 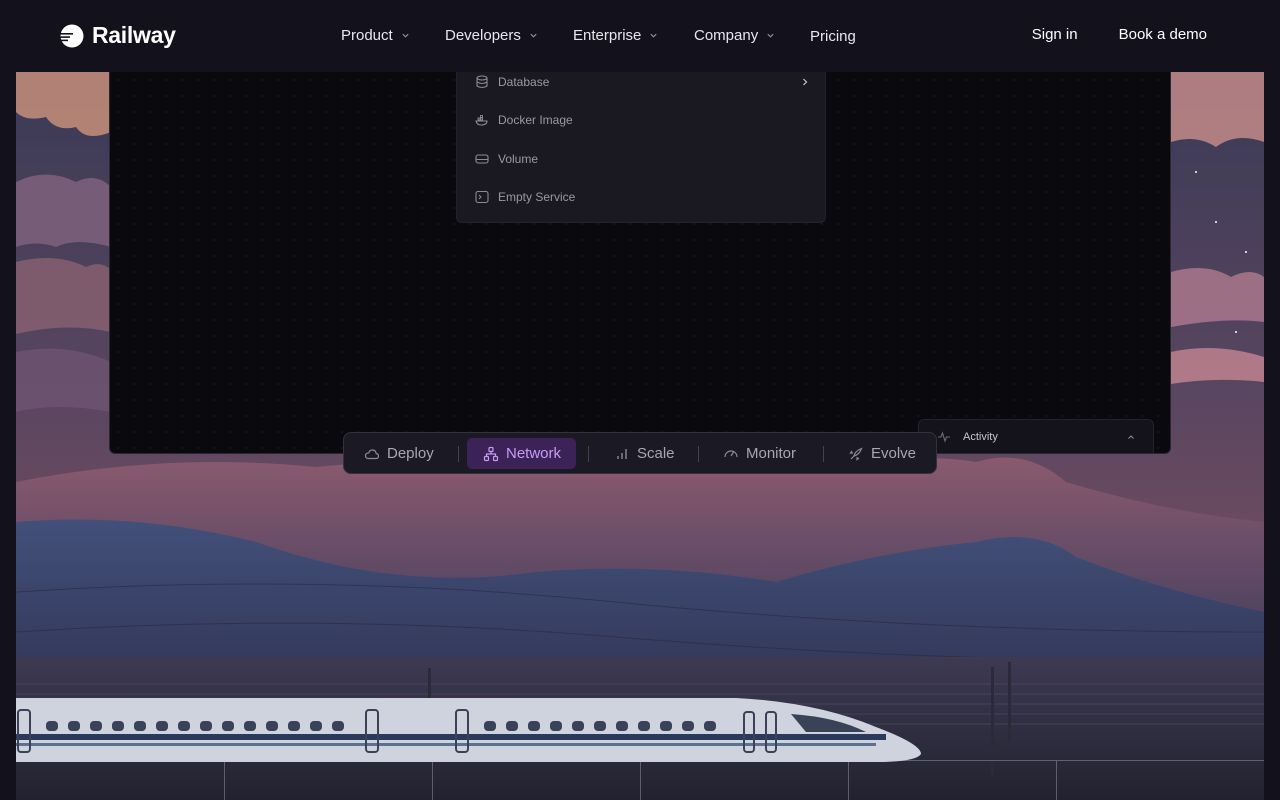 I want to click on sign-in-link: Sign in, so click(x=1055, y=34).